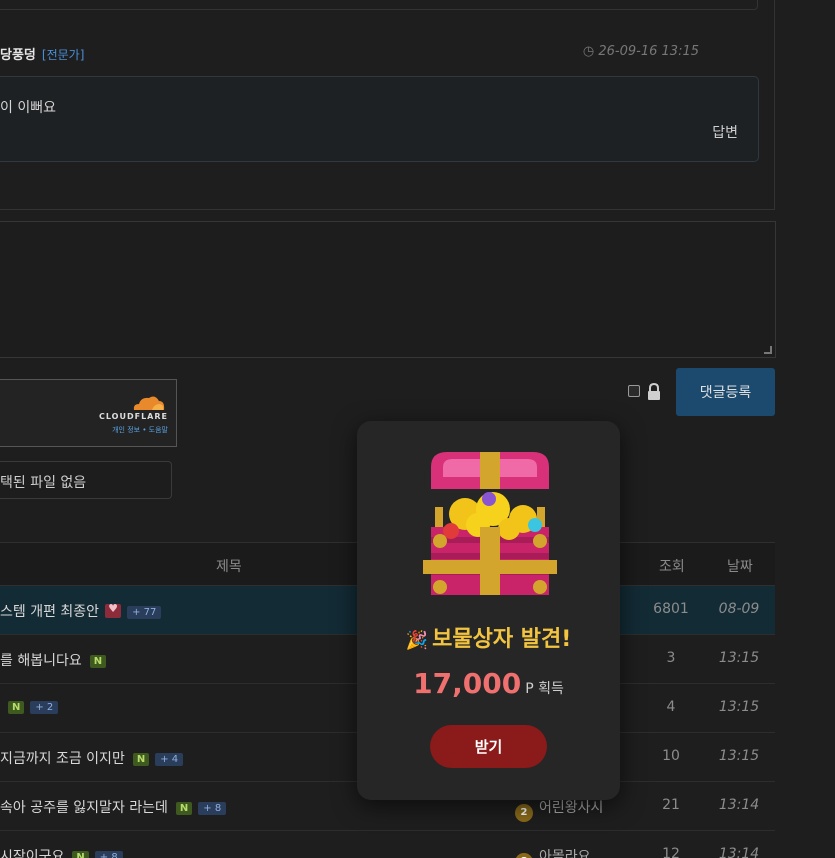  Describe the element at coordinates (544, 689) in the screenshot. I see `reward-unit: P 획득` at that location.